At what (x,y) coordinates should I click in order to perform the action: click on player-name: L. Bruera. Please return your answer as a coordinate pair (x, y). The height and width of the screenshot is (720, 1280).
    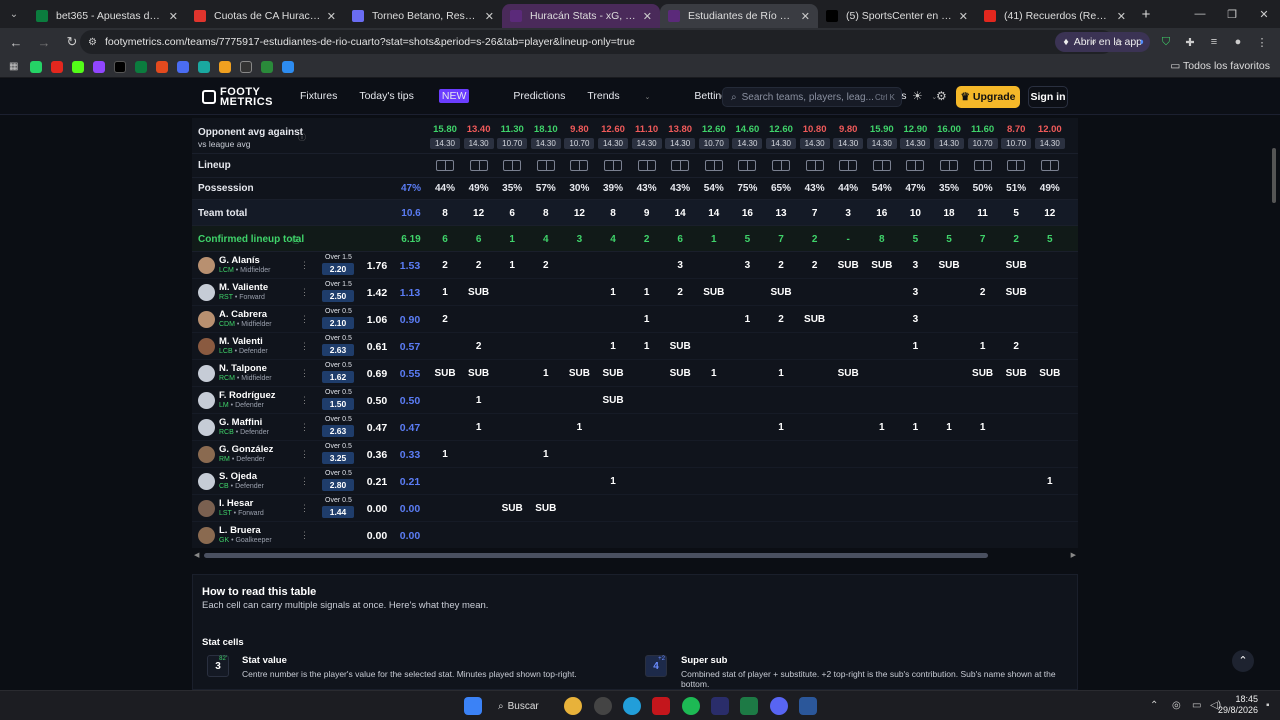
    Looking at the image, I should click on (240, 530).